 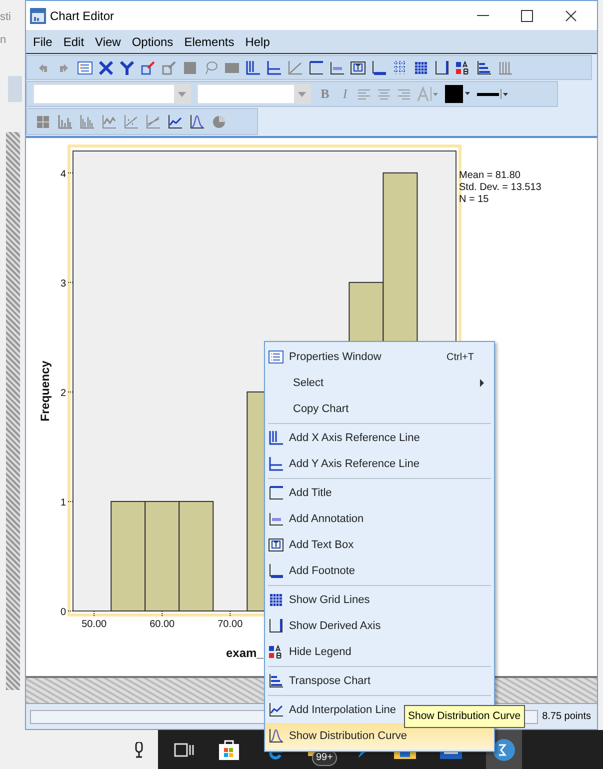 I want to click on axis-title: Frequency, so click(x=45, y=391).